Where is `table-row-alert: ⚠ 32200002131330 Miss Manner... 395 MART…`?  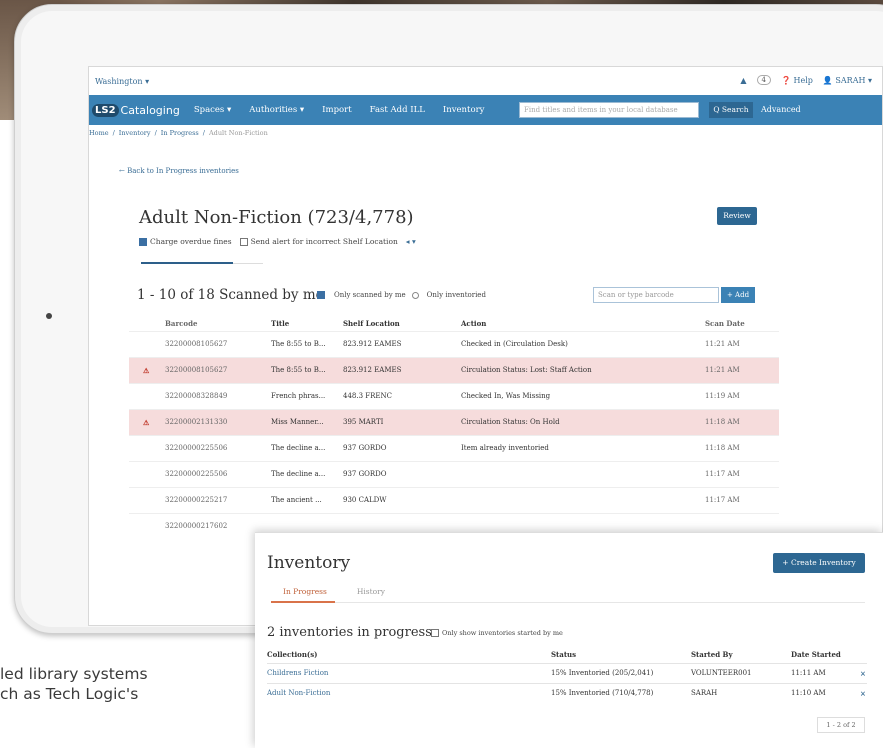
table-row-alert: ⚠ 32200002131330 Miss Manner... 395 MART… is located at coordinates (454, 422).